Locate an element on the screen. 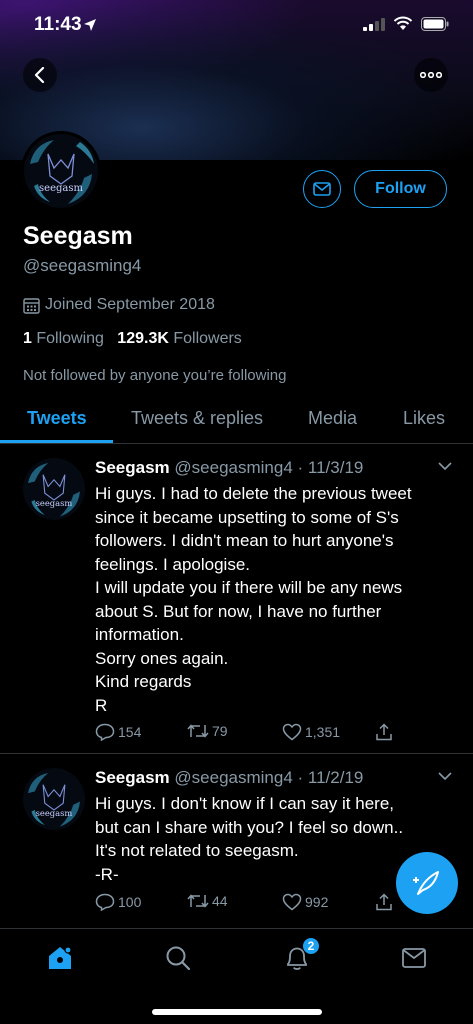 The width and height of the screenshot is (473, 1024). search-icon is located at coordinates (178, 958).